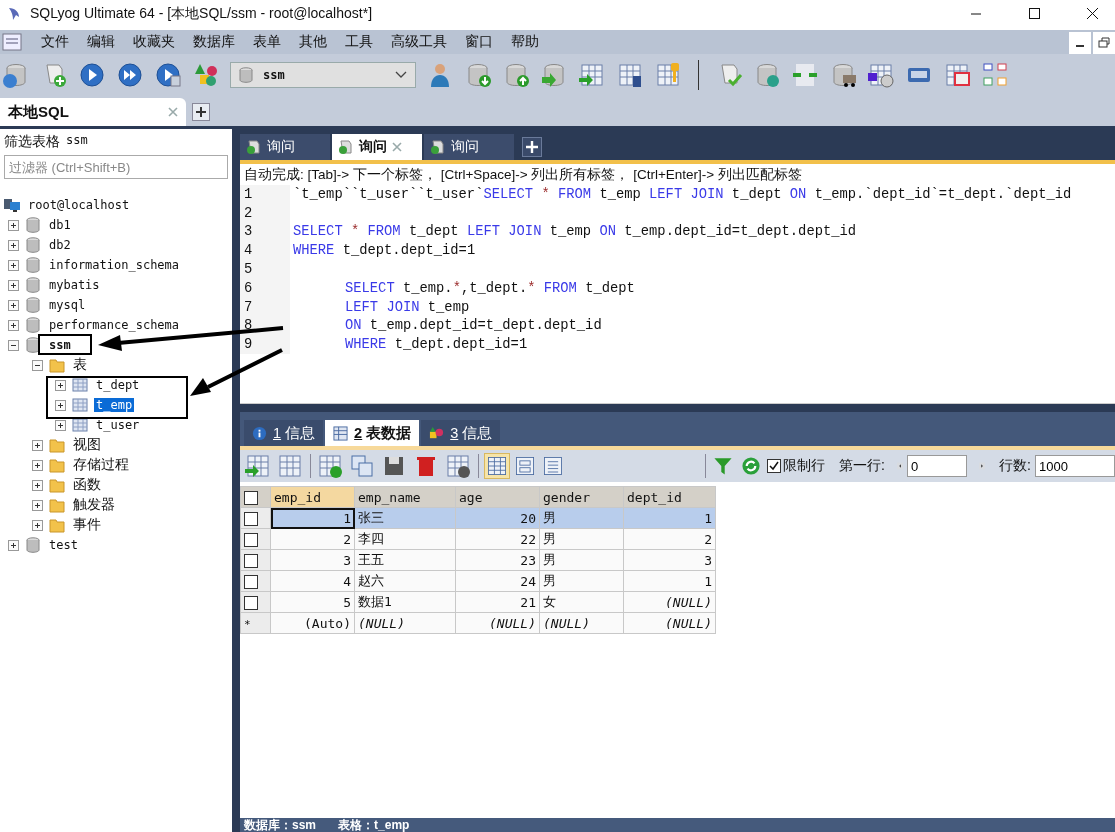 Image resolution: width=1115 pixels, height=832 pixels. I want to click on column-header: gender, so click(581, 497).